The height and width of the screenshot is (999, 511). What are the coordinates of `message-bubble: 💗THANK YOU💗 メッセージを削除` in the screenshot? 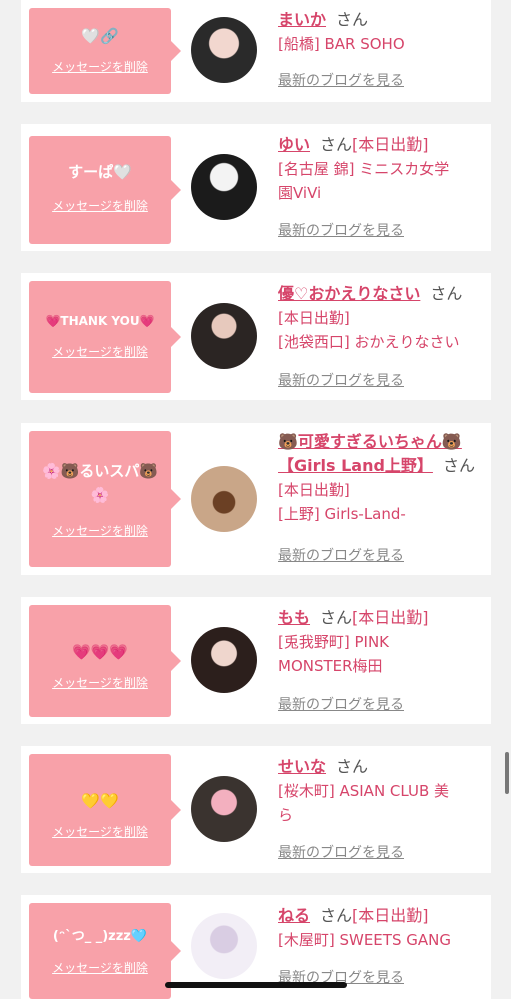 It's located at (105, 337).